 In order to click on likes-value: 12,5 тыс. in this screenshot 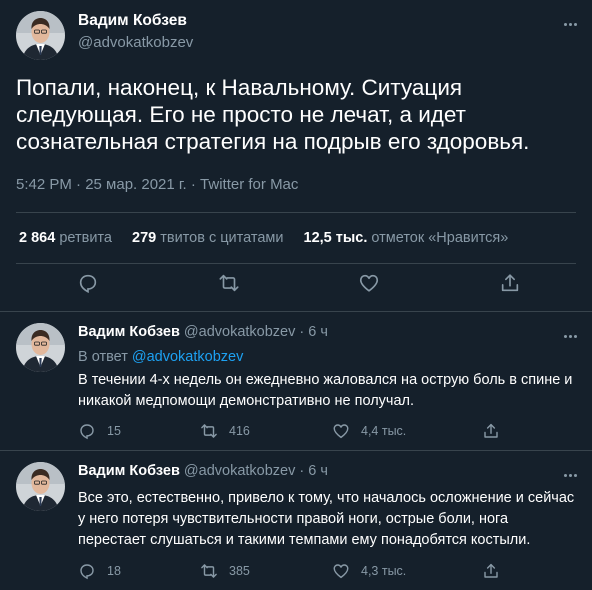, I will do `click(335, 238)`.